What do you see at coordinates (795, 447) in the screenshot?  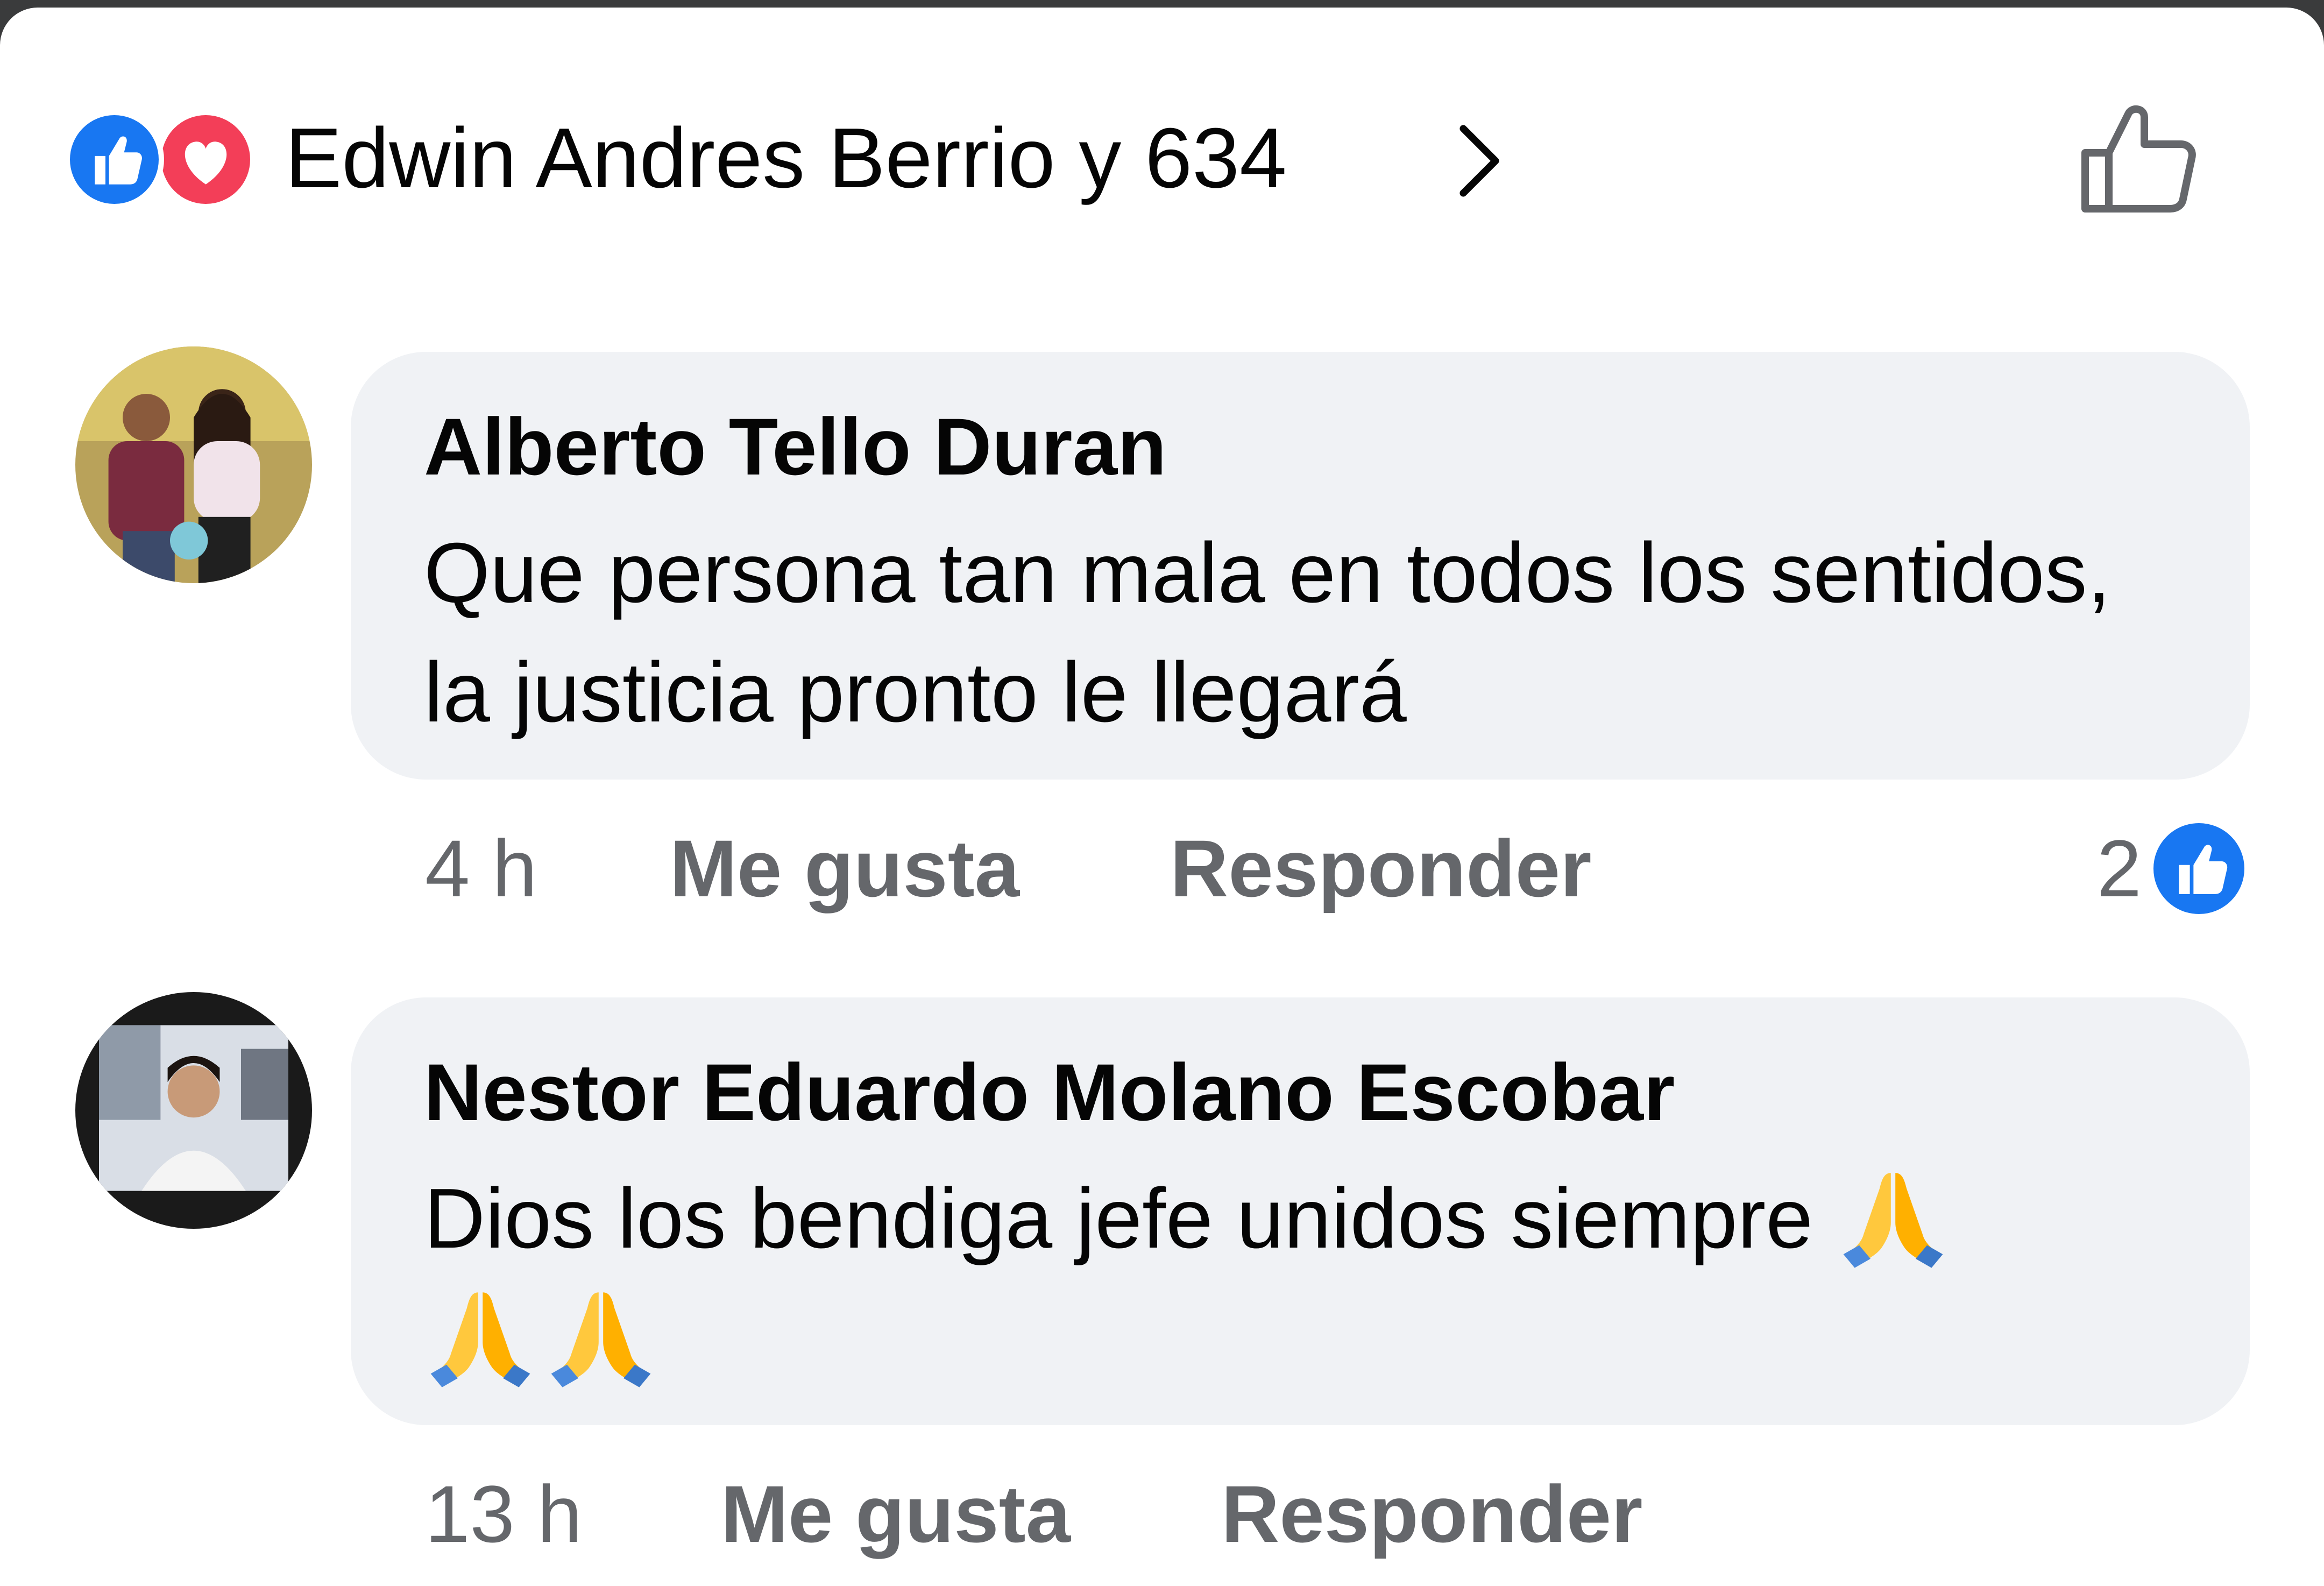 I see `comment-author: Alberto Tello Duran` at bounding box center [795, 447].